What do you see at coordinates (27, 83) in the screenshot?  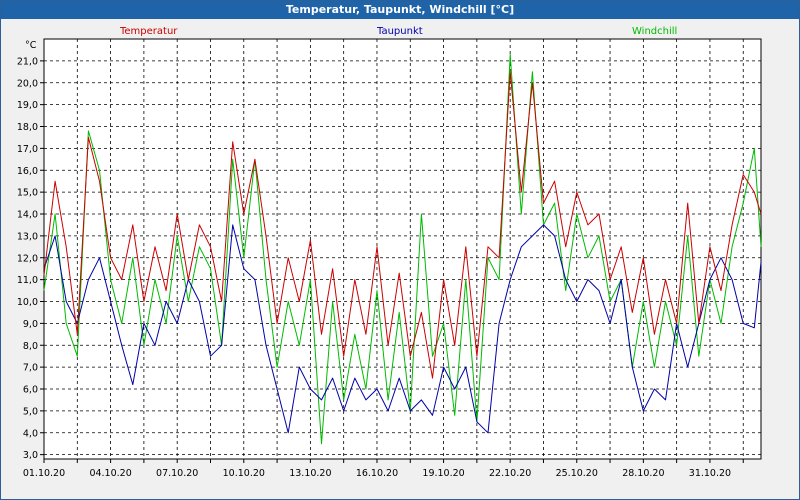 I see `y-tick-label: 20,0` at bounding box center [27, 83].